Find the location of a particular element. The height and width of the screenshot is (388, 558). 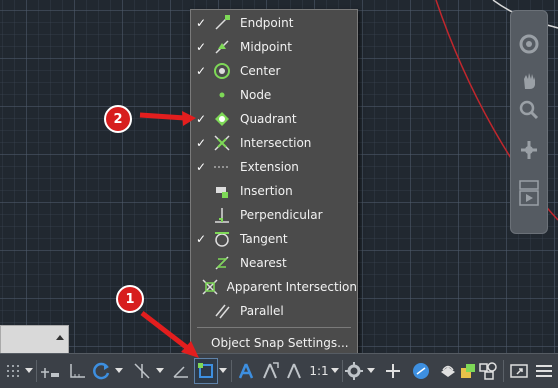

customization-icon is located at coordinates (488, 371).